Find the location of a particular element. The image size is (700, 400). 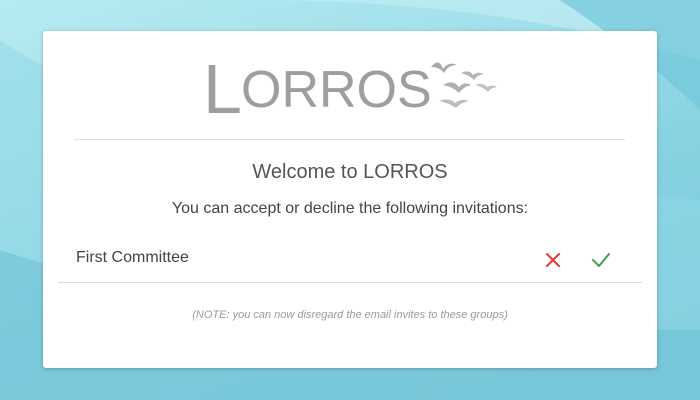

decline-button is located at coordinates (553, 260).